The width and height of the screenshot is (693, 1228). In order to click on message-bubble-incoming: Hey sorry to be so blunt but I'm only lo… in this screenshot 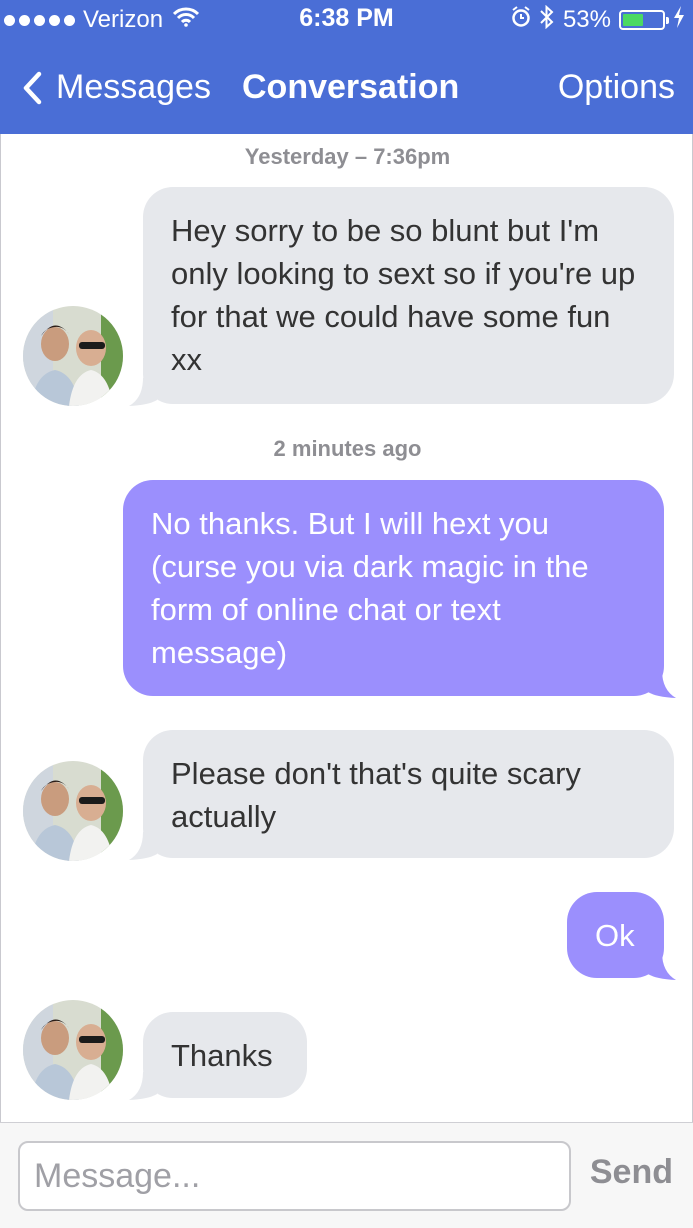, I will do `click(401, 296)`.